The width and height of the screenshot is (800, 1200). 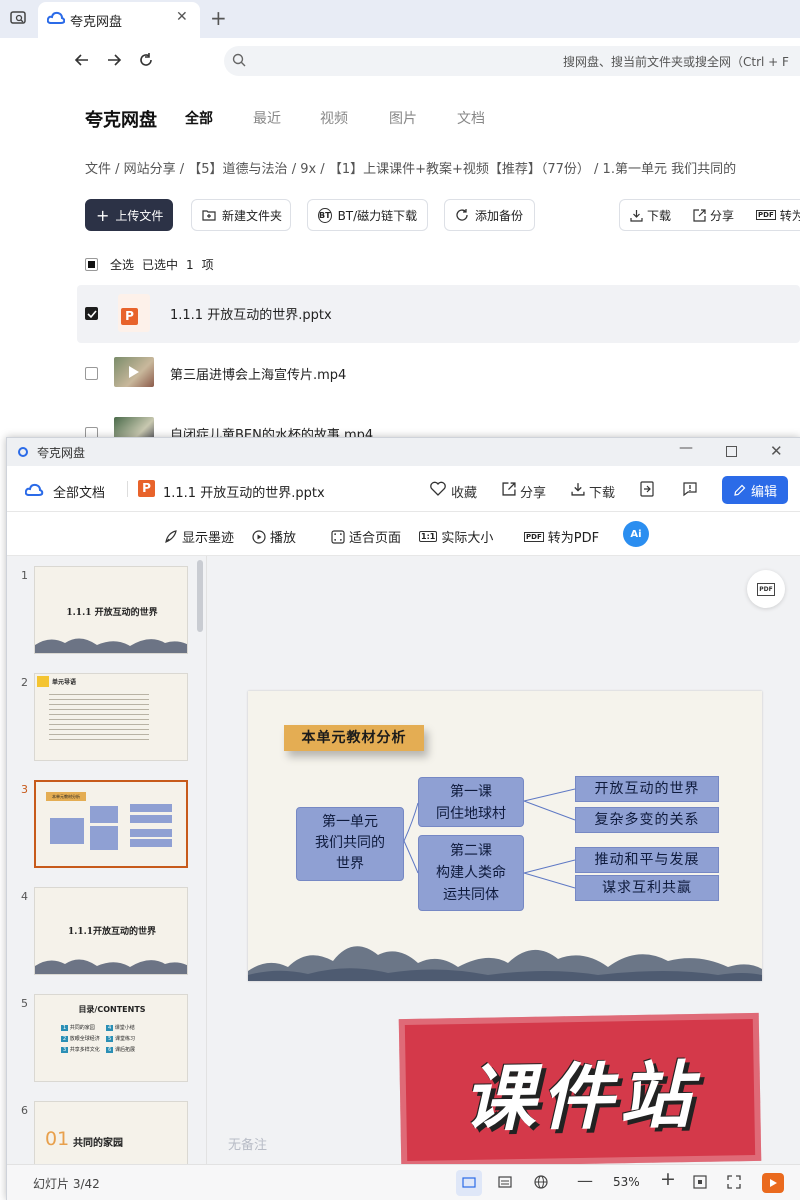 I want to click on file-row: P 1.1.1 开放互动的世界.pptx, so click(x=438, y=314).